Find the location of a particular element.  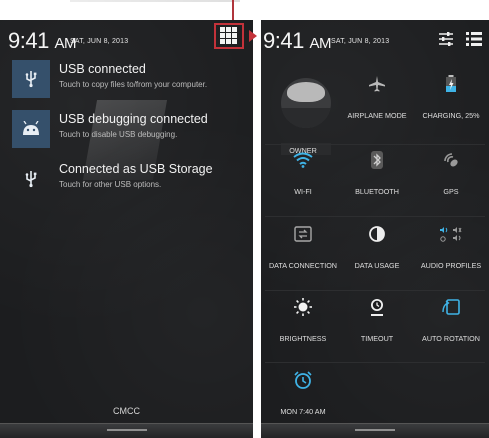

notification-subtitle: Touch to disable USB debugging. is located at coordinates (118, 134).